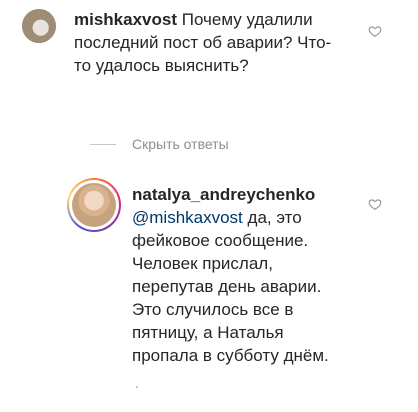 The width and height of the screenshot is (418, 412). I want to click on comment-text-line-3: то удалось выяснить?, so click(161, 65).